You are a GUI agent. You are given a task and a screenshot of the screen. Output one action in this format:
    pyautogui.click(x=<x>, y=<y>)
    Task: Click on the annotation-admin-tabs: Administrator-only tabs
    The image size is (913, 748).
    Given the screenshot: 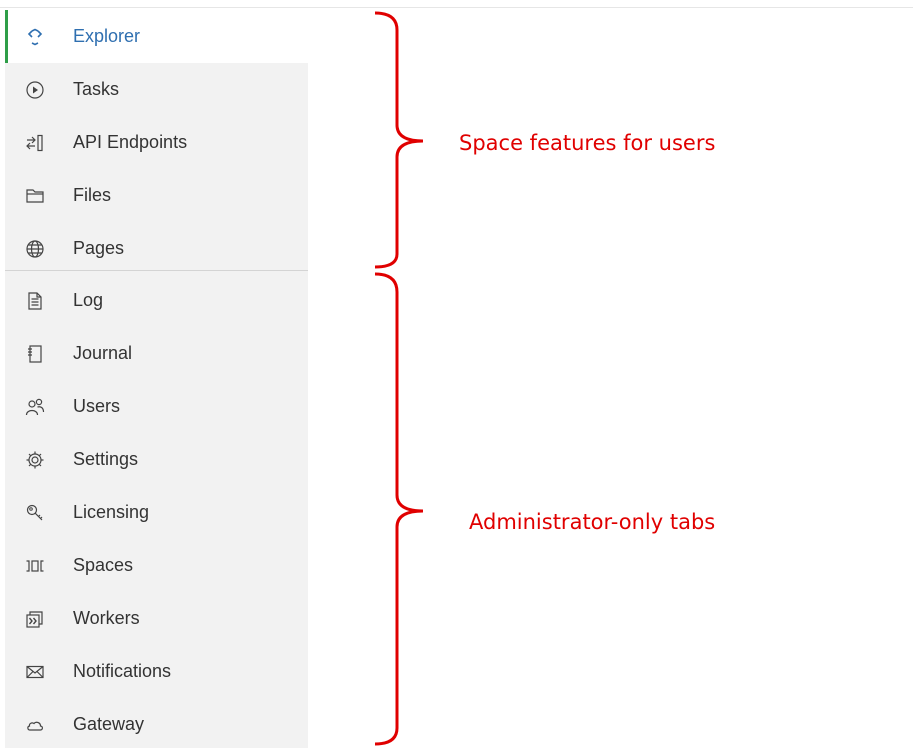 What is the action you would take?
    pyautogui.click(x=592, y=522)
    